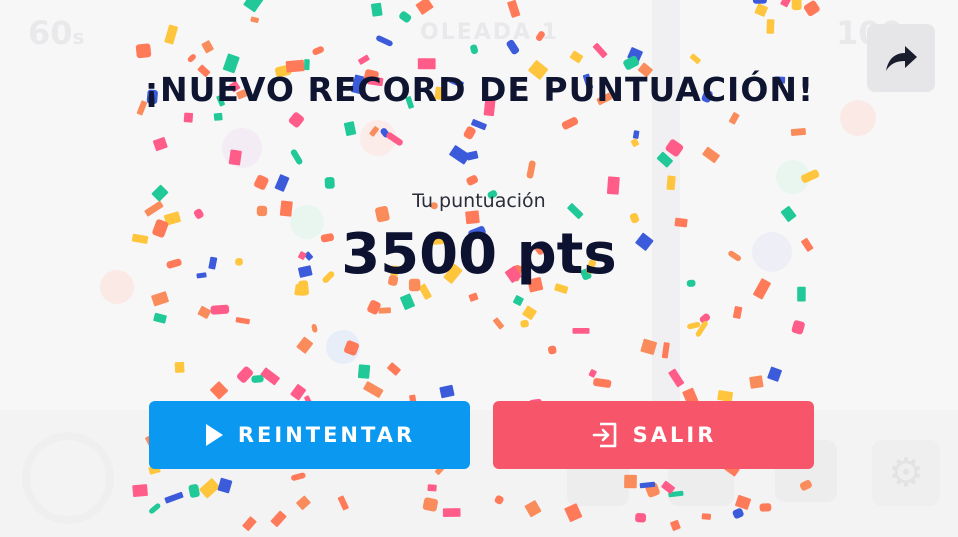  I want to click on background-joystick-ring, so click(68, 478).